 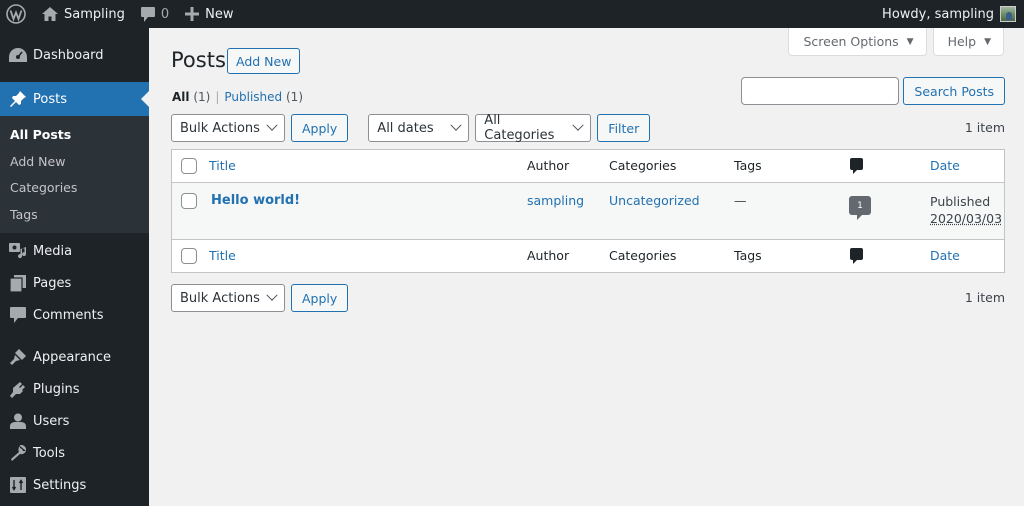 What do you see at coordinates (219, 14) in the screenshot?
I see `new-label: New` at bounding box center [219, 14].